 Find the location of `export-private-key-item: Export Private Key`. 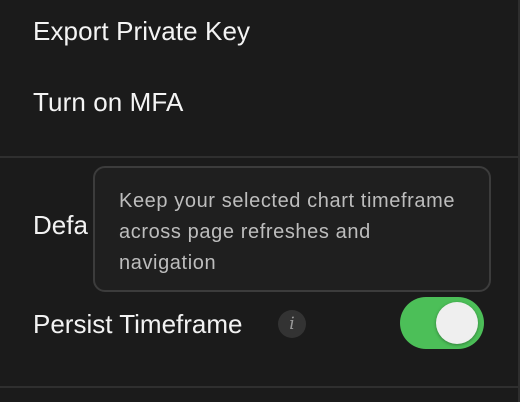

export-private-key-item: Export Private Key is located at coordinates (141, 31).